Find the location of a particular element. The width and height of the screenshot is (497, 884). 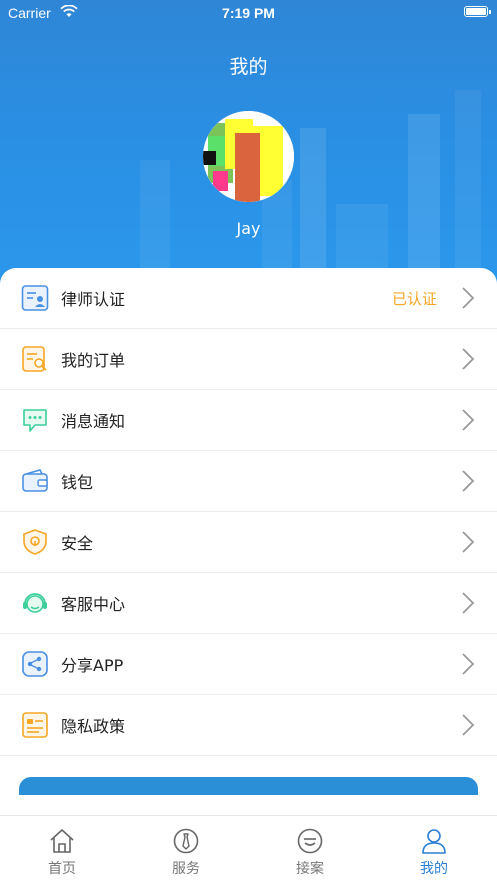

menu-item-notifications: 消息通知 is located at coordinates (248, 420).